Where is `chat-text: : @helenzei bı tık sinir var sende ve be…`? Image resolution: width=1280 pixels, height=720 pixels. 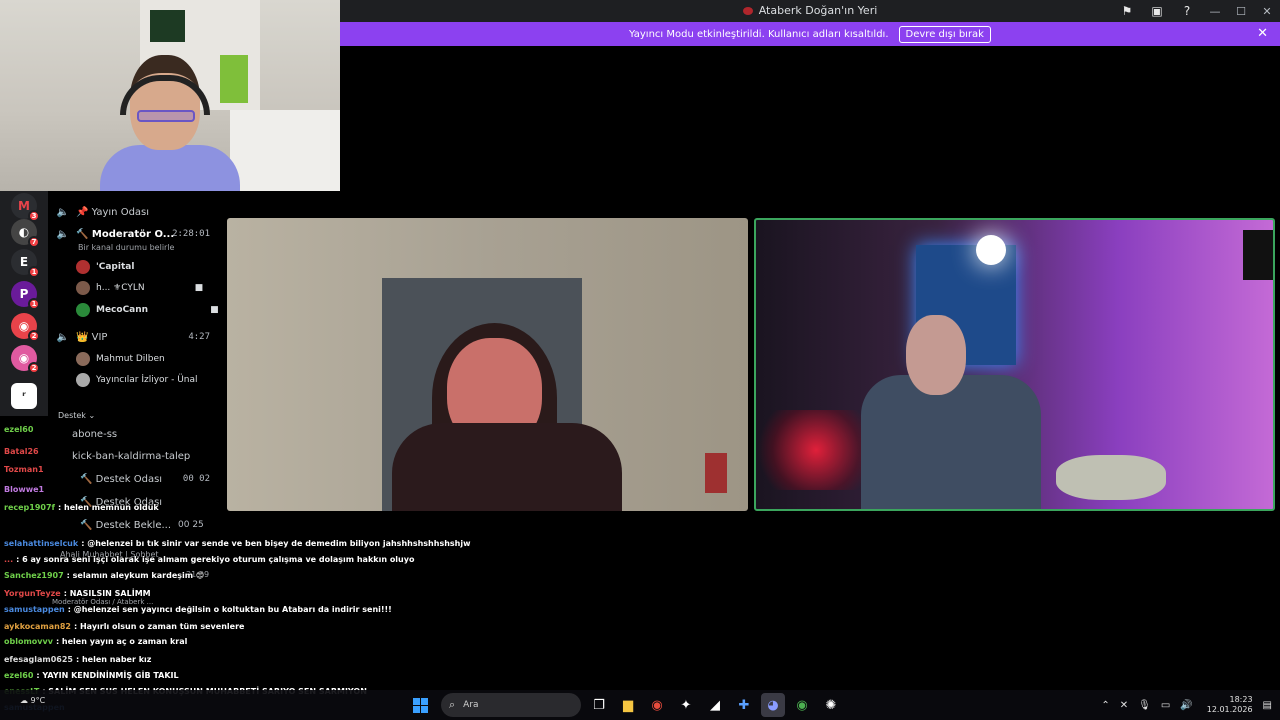
chat-text: : @helenzei bı tık sinir var sende ve be… is located at coordinates (276, 543).